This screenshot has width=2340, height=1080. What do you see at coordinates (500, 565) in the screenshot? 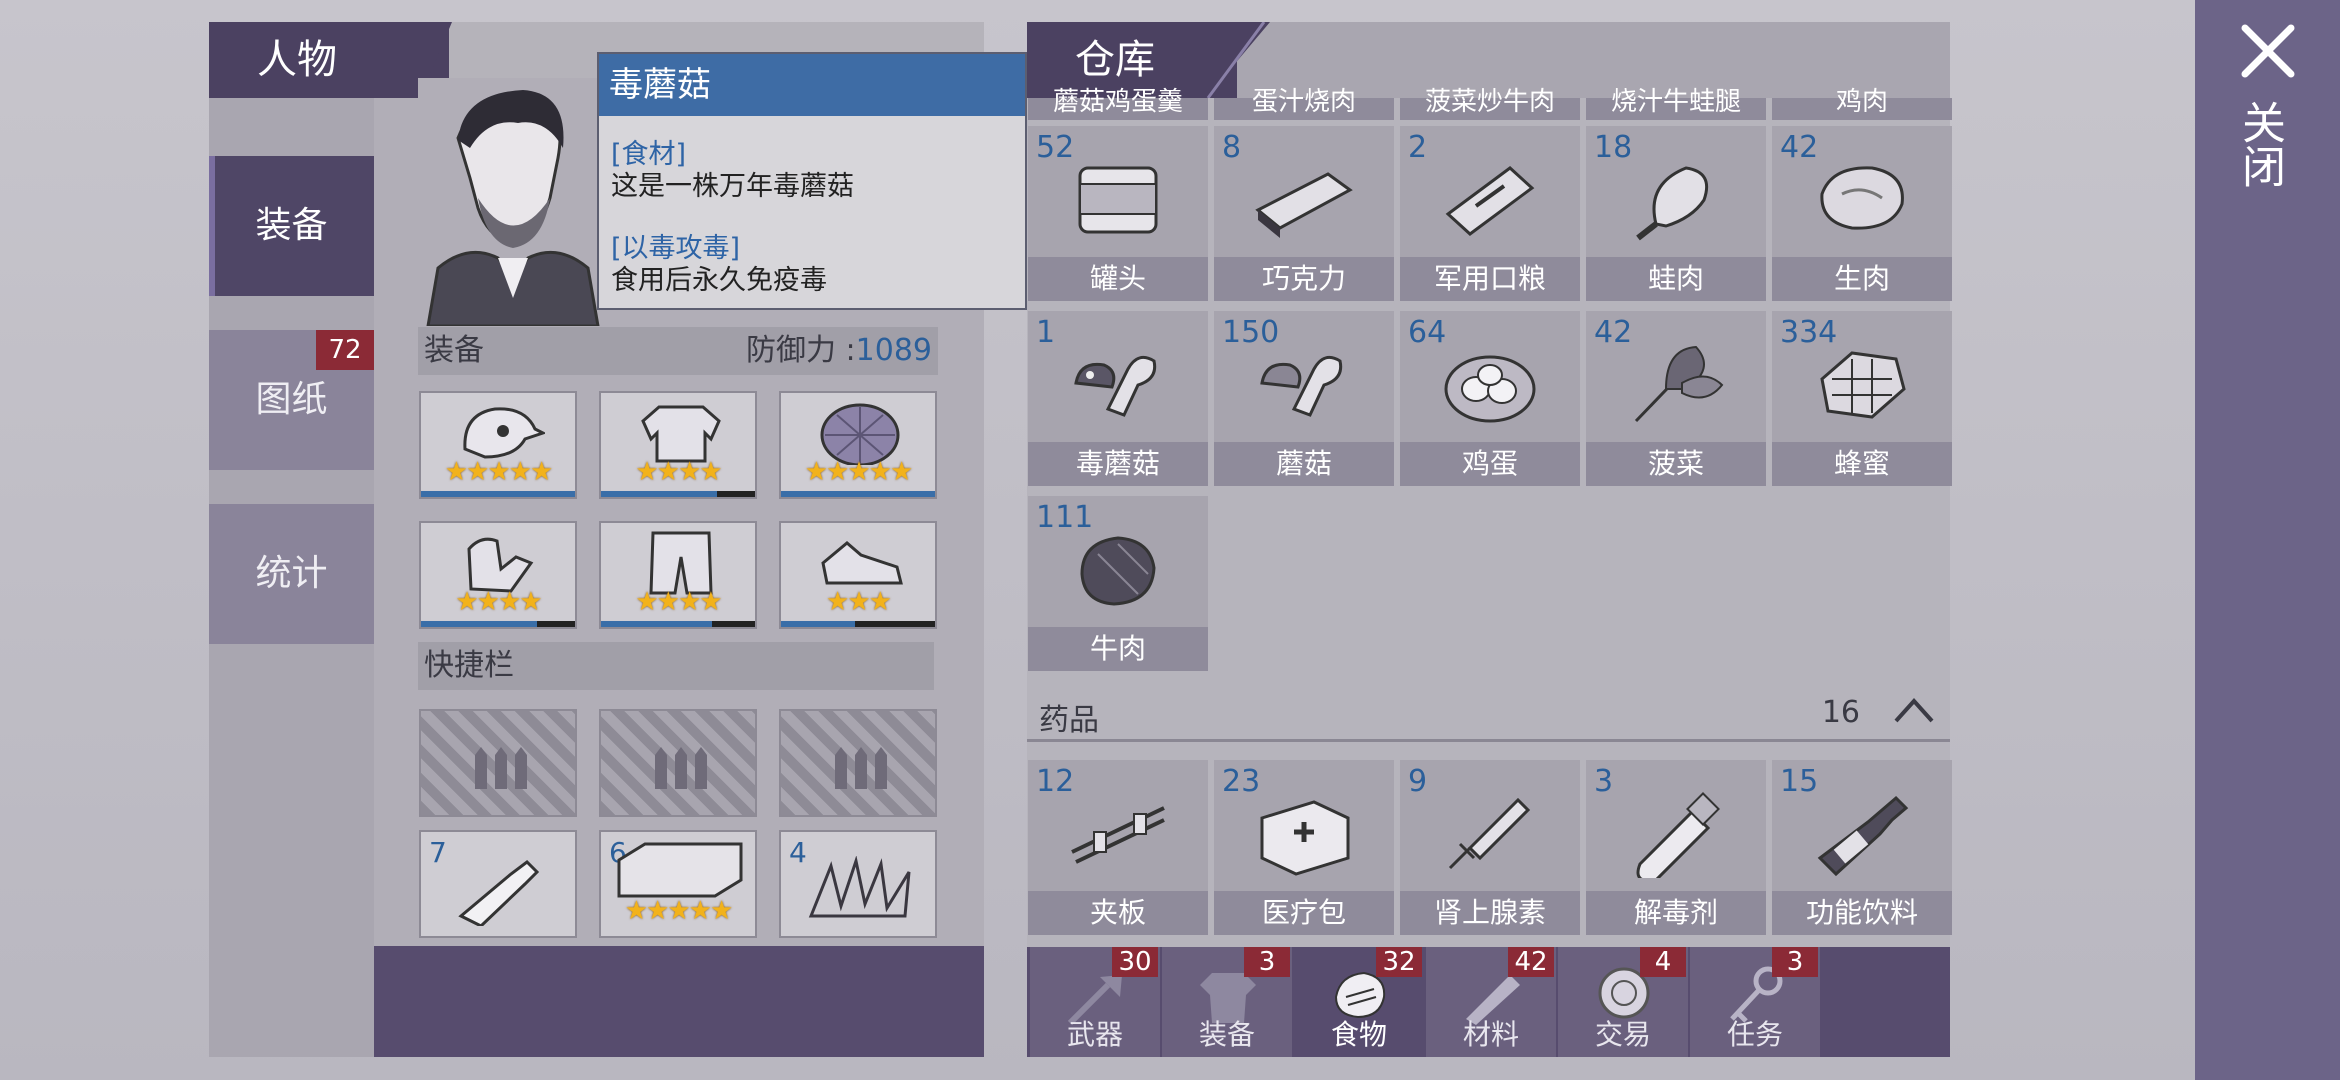
I see `gloves-icon` at bounding box center [500, 565].